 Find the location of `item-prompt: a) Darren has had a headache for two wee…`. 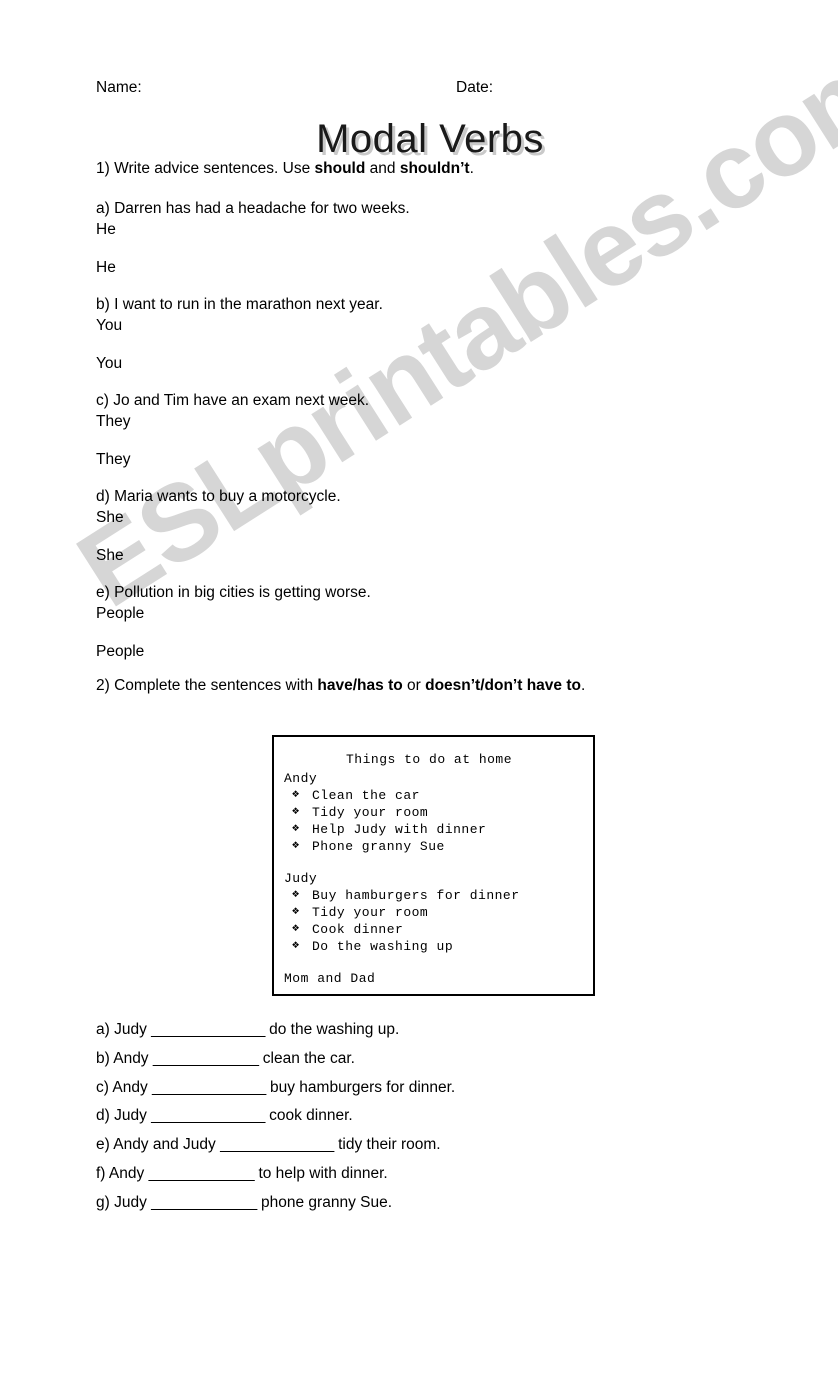

item-prompt: a) Darren has had a headache for two wee… is located at coordinates (253, 208).